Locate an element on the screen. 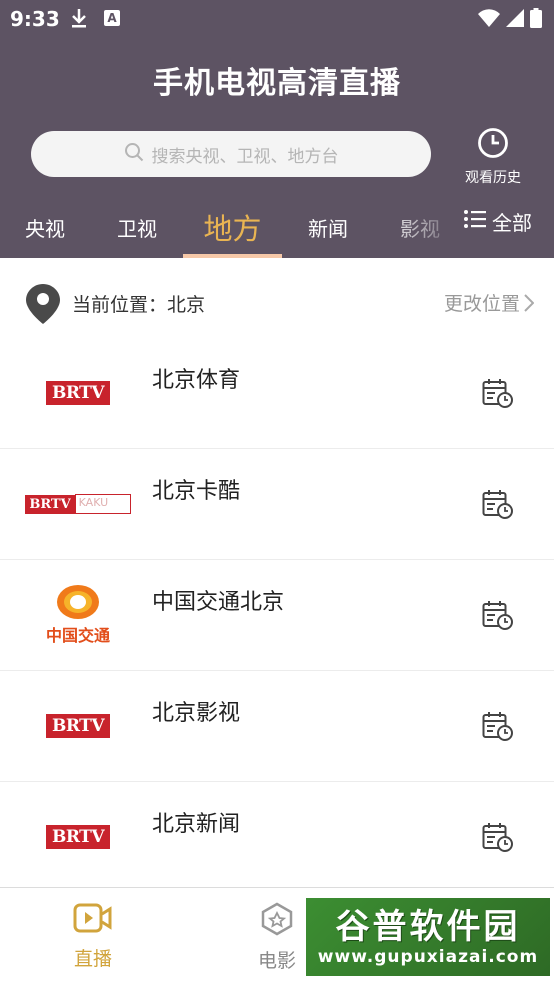 The width and height of the screenshot is (554, 984). wifi-icon is located at coordinates (489, 20).